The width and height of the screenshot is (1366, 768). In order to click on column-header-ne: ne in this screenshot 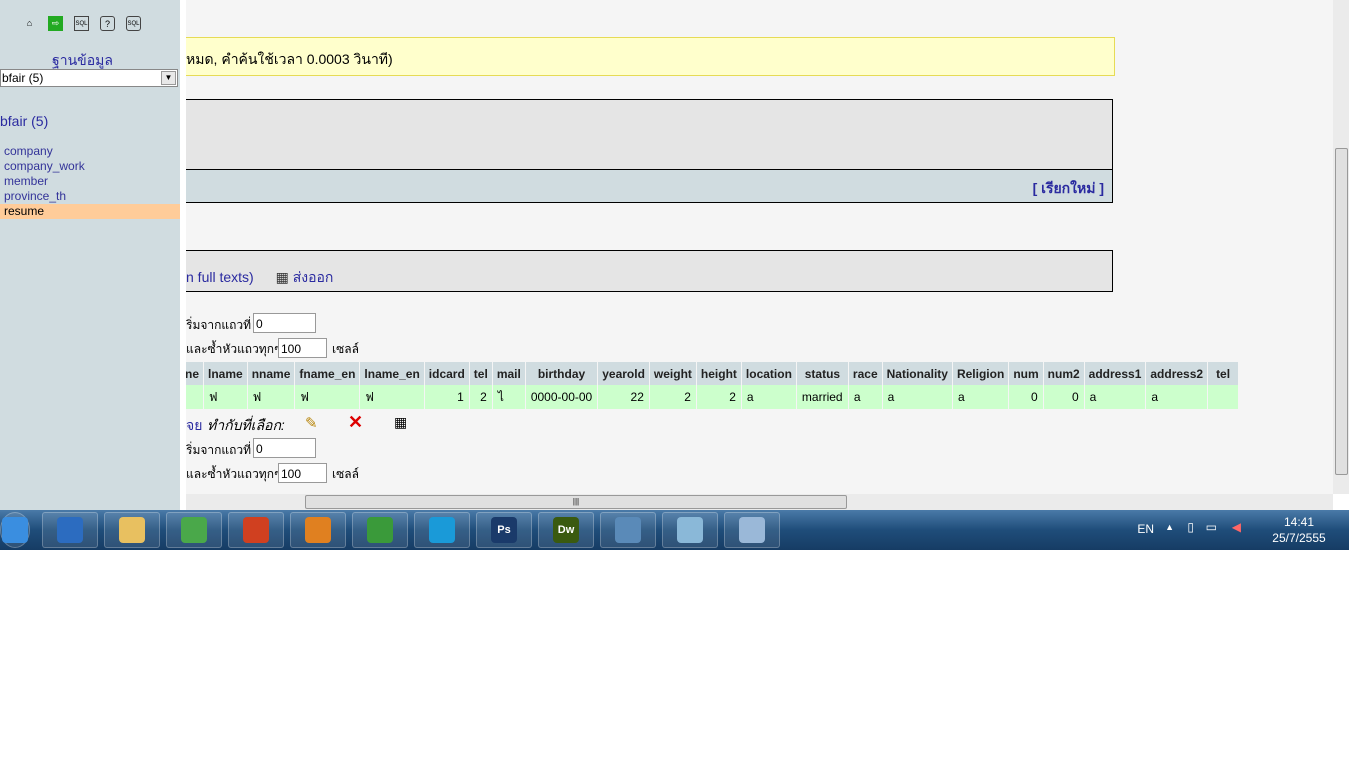, I will do `click(195, 373)`.